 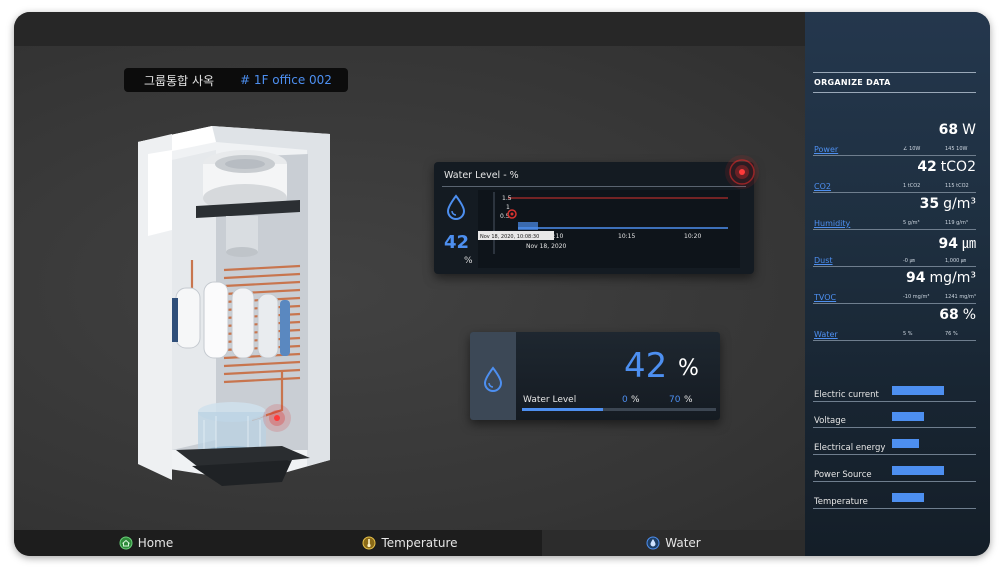 What do you see at coordinates (956, 223) in the screenshot?
I see `metric-range-high: 119 g/m³` at bounding box center [956, 223].